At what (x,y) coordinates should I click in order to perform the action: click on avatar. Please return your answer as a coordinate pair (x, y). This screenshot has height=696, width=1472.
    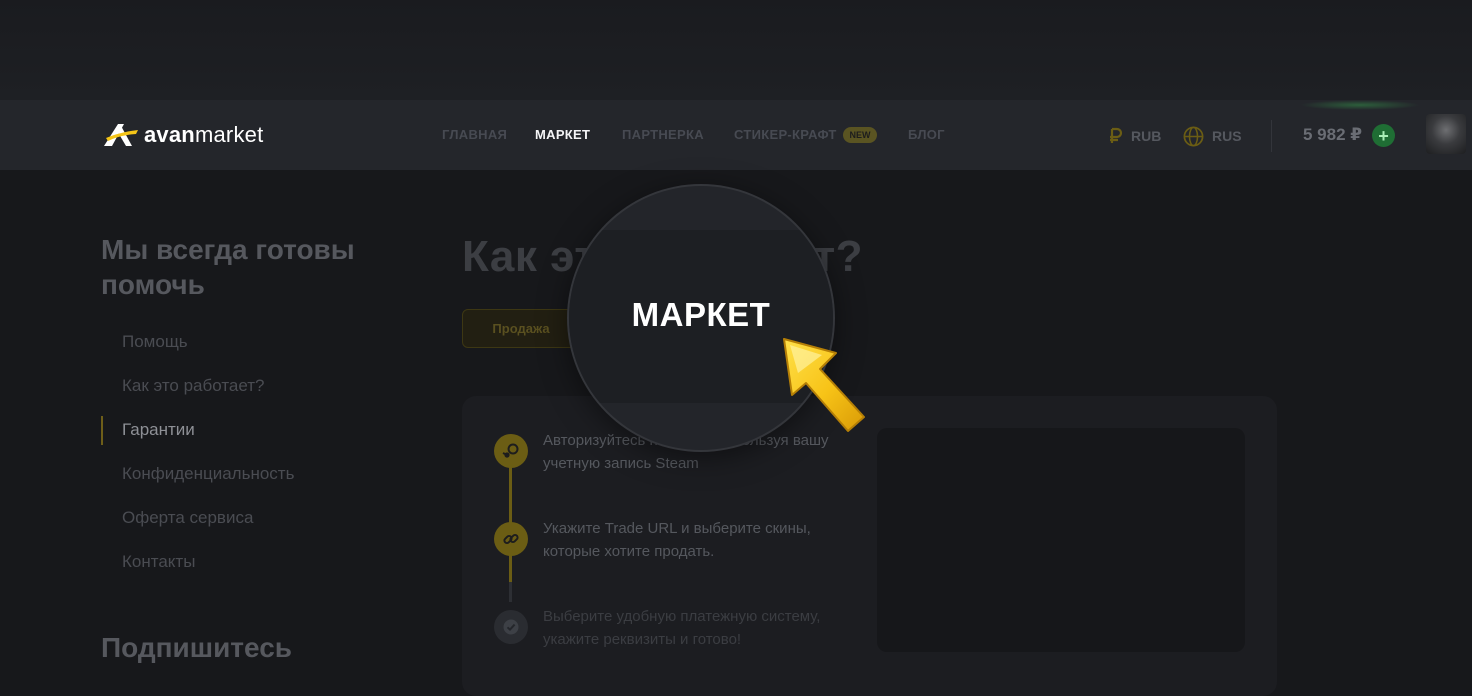
    Looking at the image, I should click on (1446, 134).